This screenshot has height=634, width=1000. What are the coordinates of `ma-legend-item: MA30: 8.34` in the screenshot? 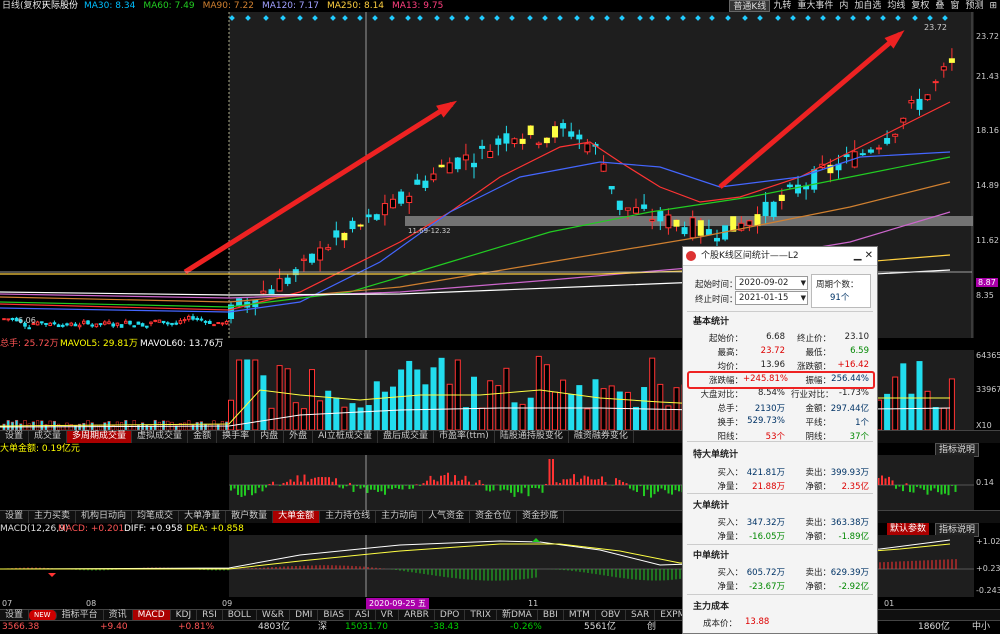 It's located at (110, 6).